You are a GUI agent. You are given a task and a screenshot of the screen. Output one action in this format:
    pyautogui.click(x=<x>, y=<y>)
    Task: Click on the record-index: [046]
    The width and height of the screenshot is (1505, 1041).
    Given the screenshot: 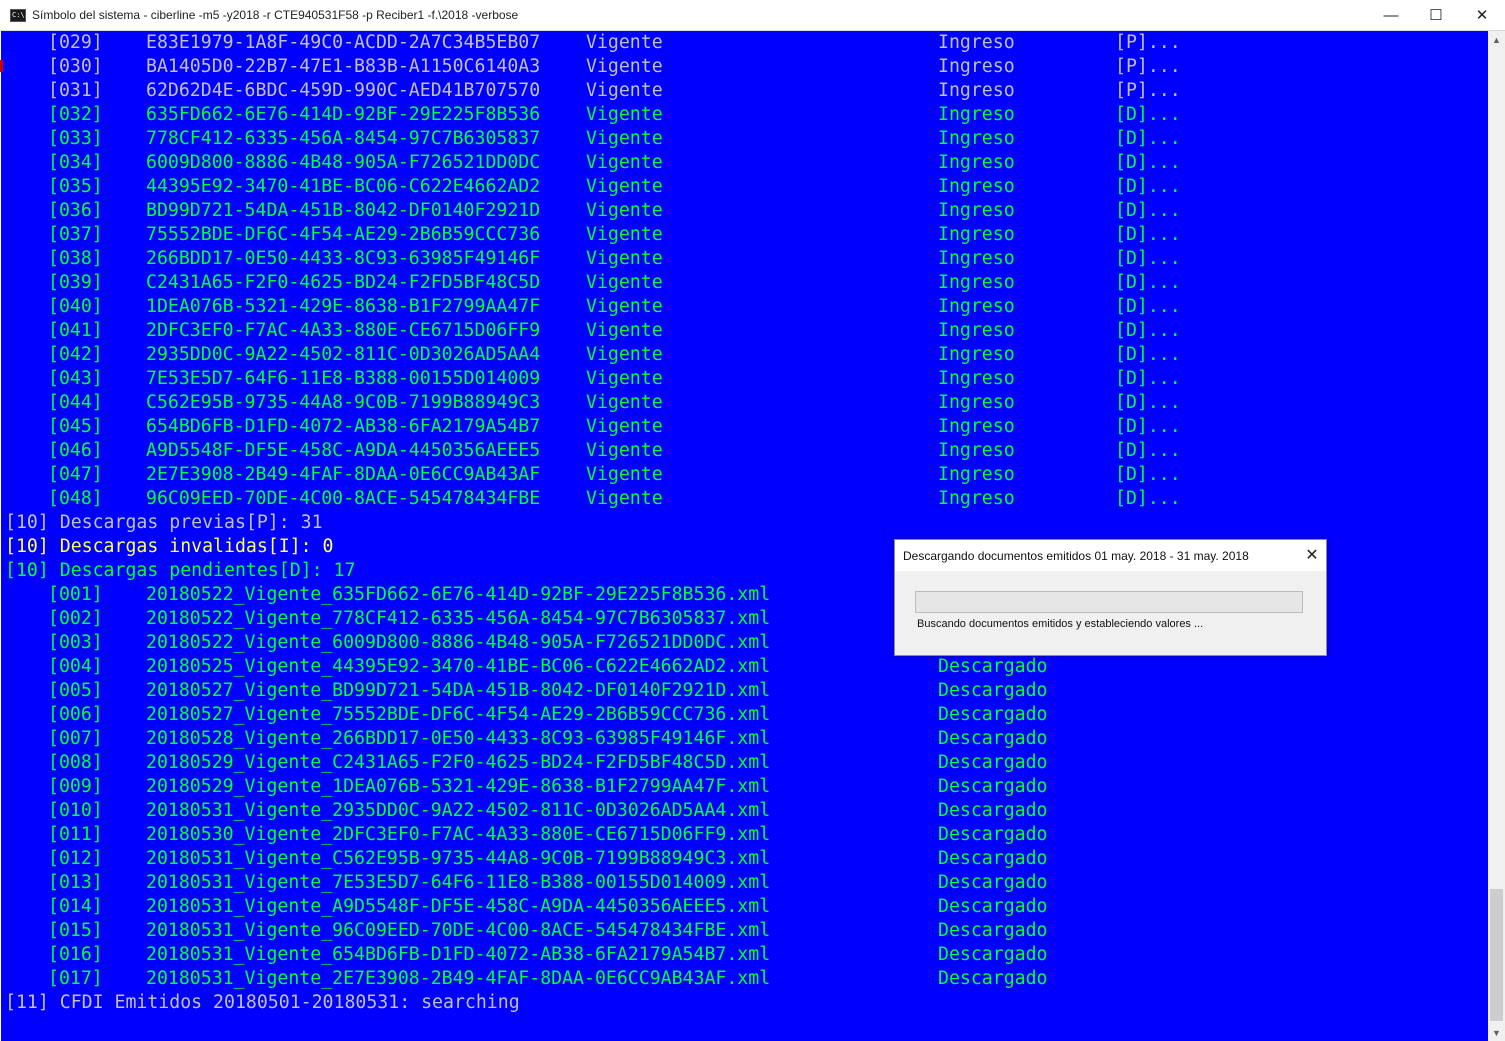 What is the action you would take?
    pyautogui.click(x=75, y=450)
    